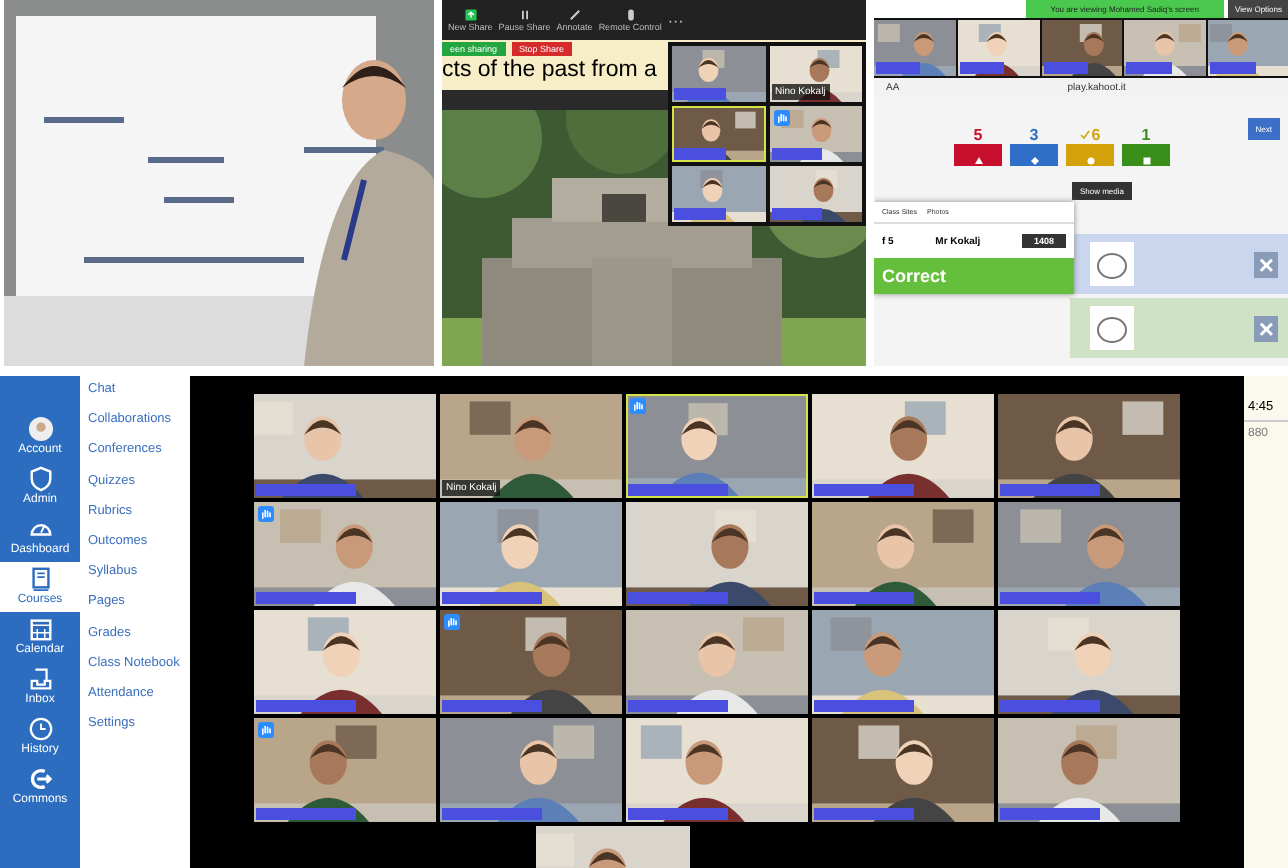  What do you see at coordinates (40, 429) in the screenshot?
I see `avatar-icon` at bounding box center [40, 429].